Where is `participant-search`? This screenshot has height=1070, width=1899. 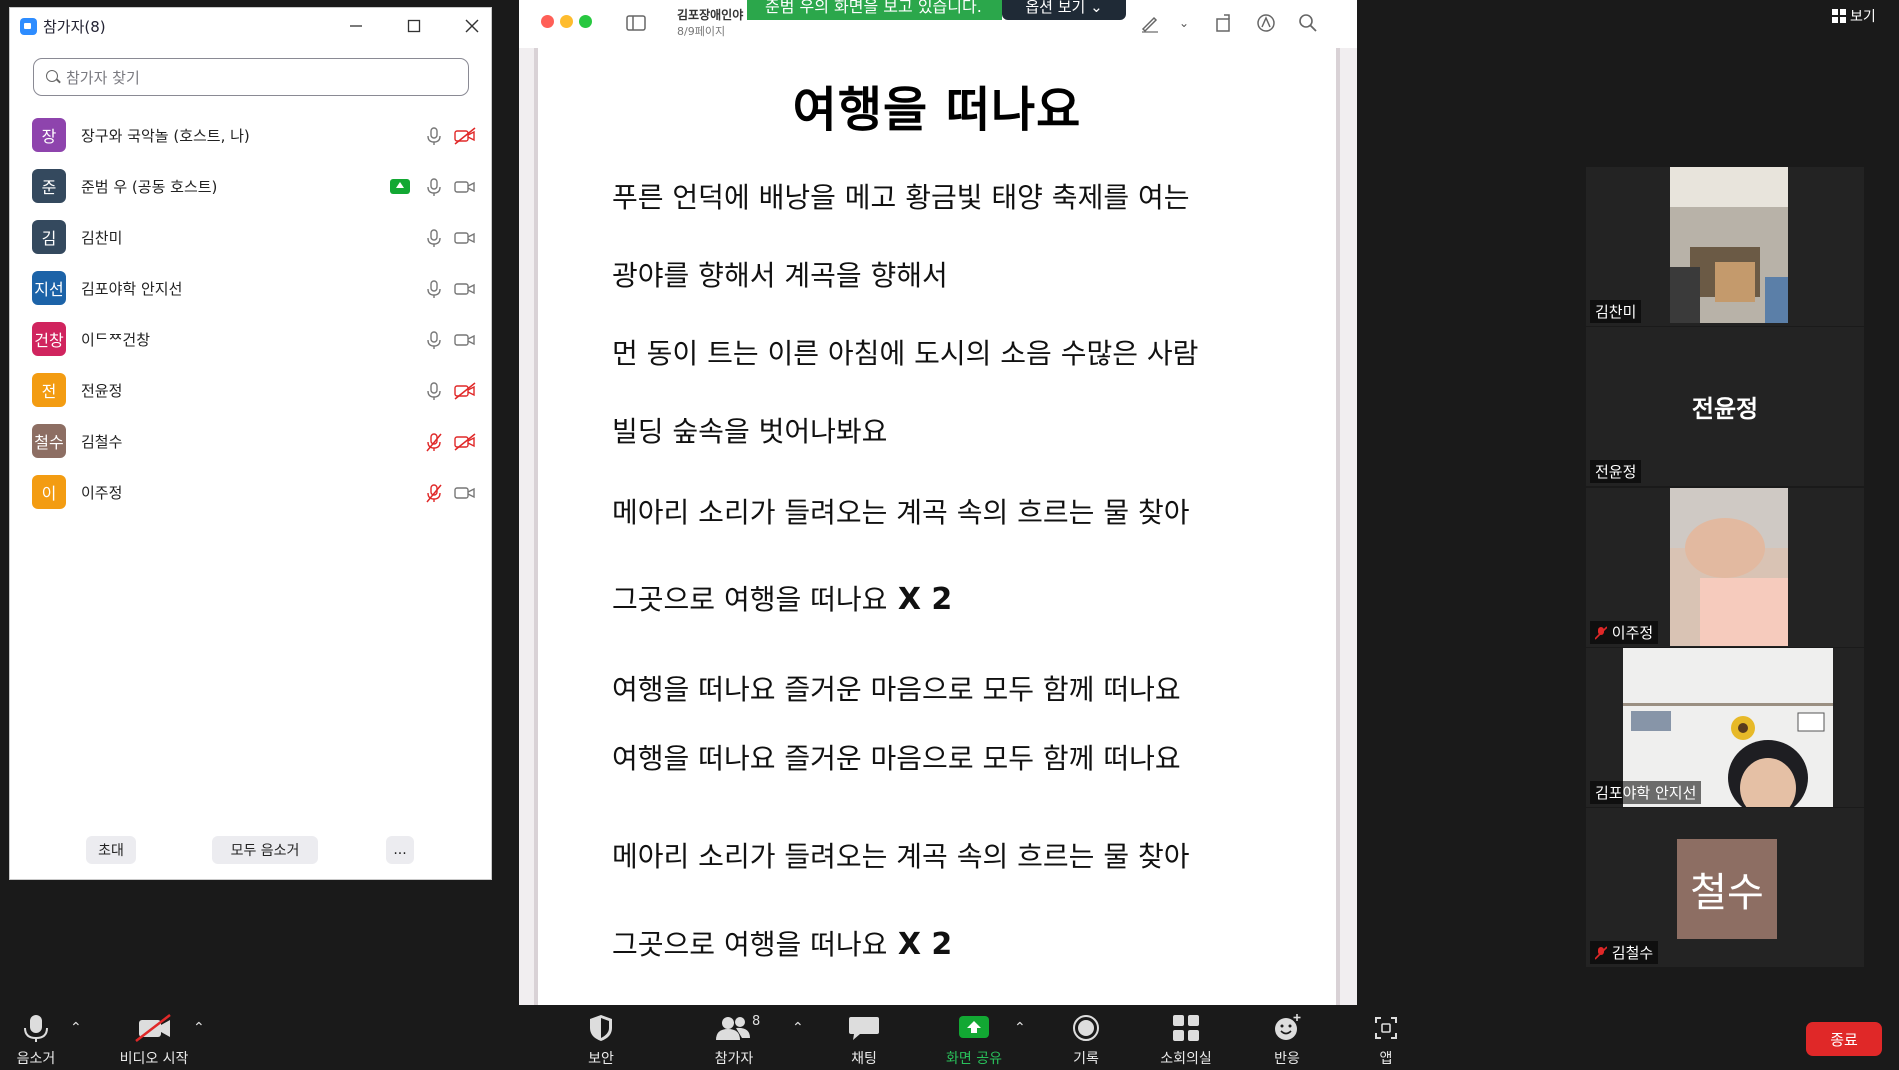
participant-search is located at coordinates (251, 77).